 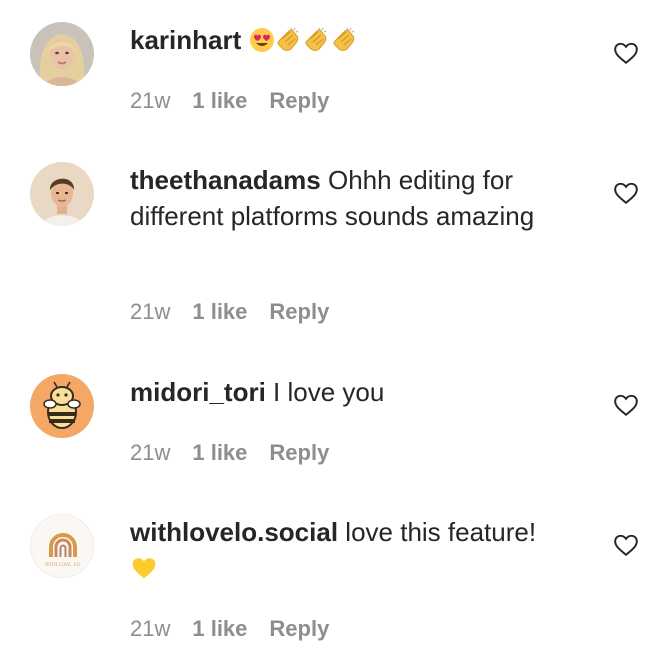 What do you see at coordinates (225, 180) in the screenshot?
I see `comment-username: theethanadams` at bounding box center [225, 180].